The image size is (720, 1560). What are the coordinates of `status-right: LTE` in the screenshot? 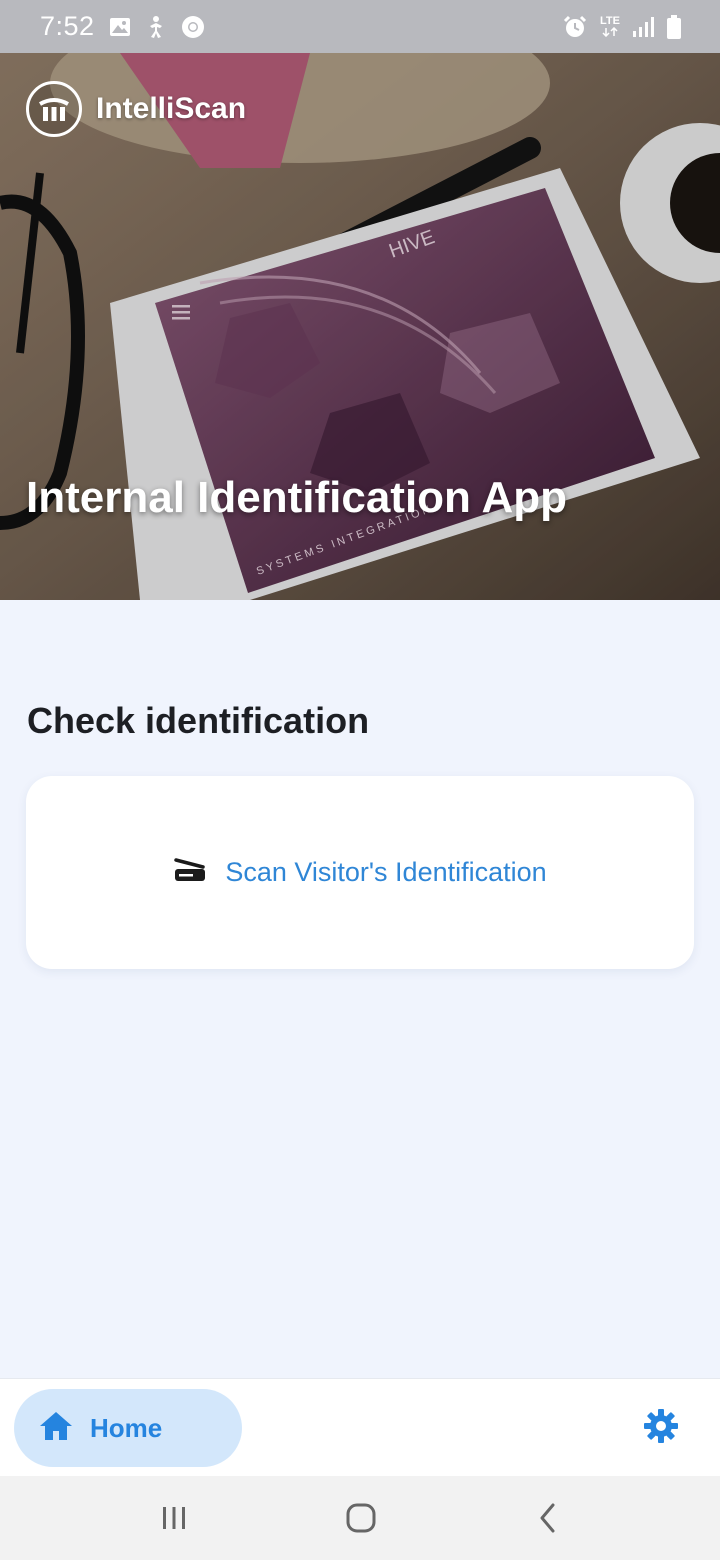 It's located at (622, 27).